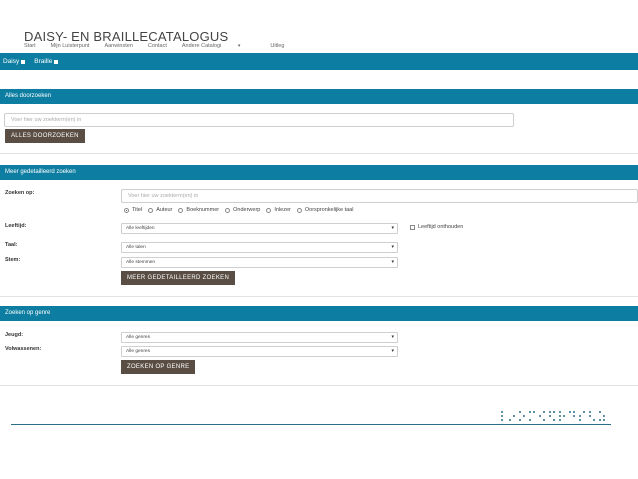 This screenshot has width=638, height=479. Describe the element at coordinates (239, 46) in the screenshot. I see `caret-down-icon: ▾` at that location.